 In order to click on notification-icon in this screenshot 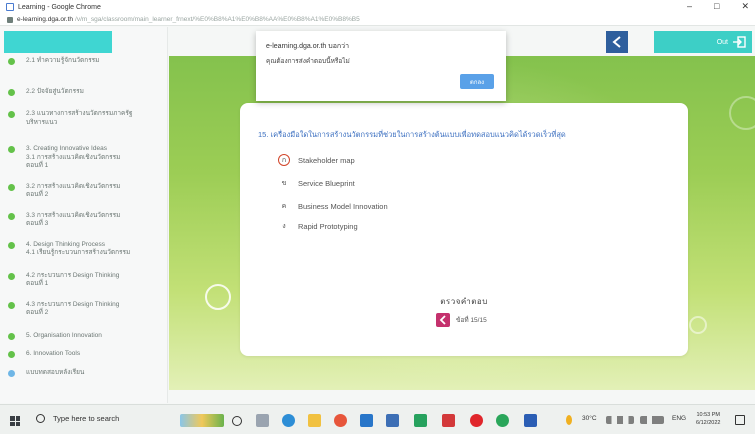, I will do `click(740, 420)`.